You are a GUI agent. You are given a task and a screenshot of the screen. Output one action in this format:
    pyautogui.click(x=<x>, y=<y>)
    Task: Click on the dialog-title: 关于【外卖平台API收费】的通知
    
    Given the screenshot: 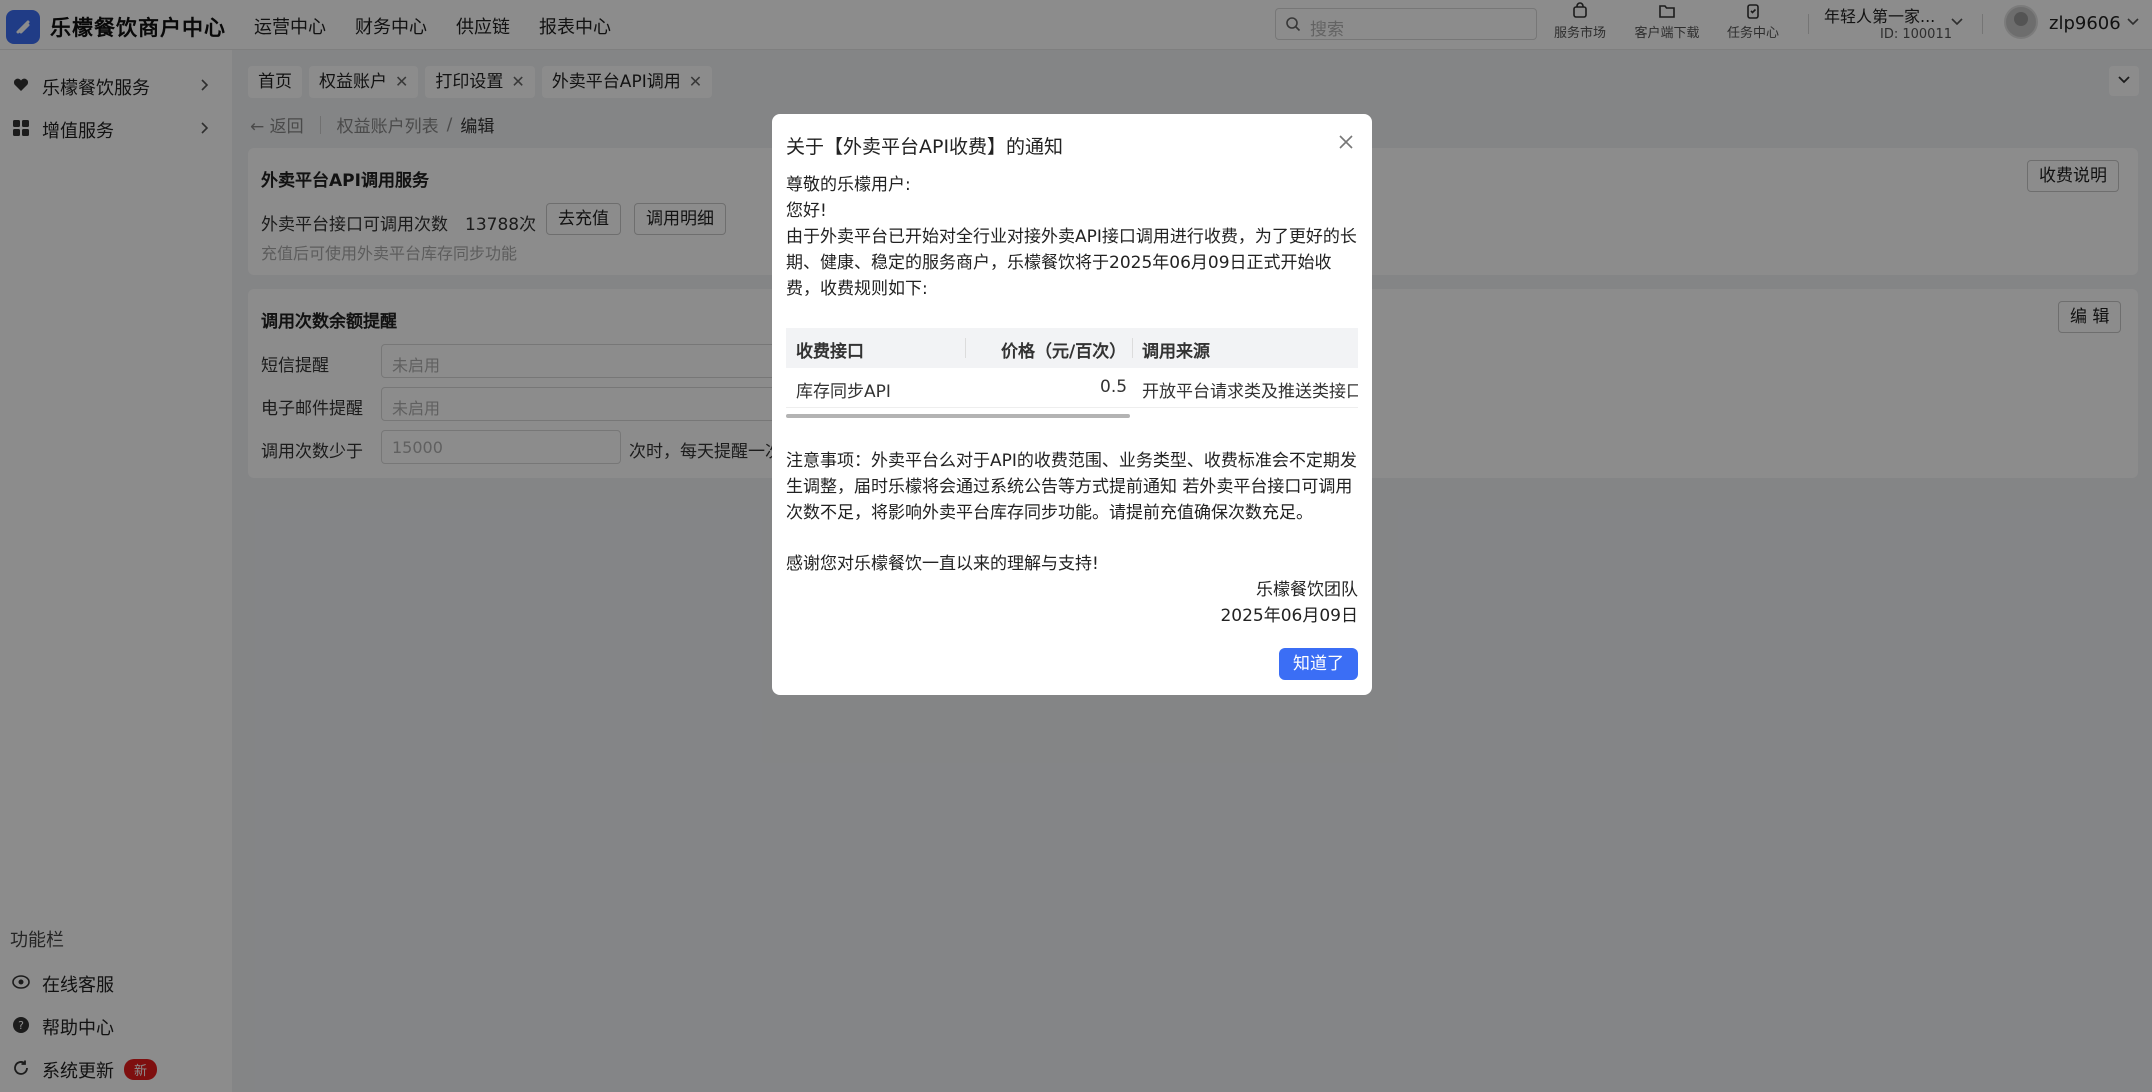 What is the action you would take?
    pyautogui.click(x=925, y=147)
    